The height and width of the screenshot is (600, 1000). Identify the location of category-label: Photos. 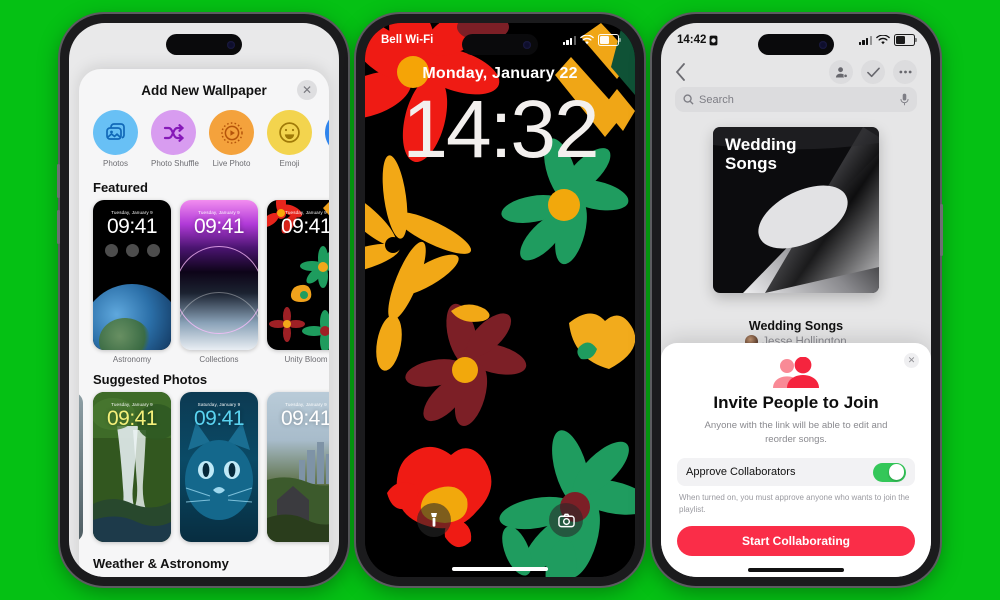
(115, 163).